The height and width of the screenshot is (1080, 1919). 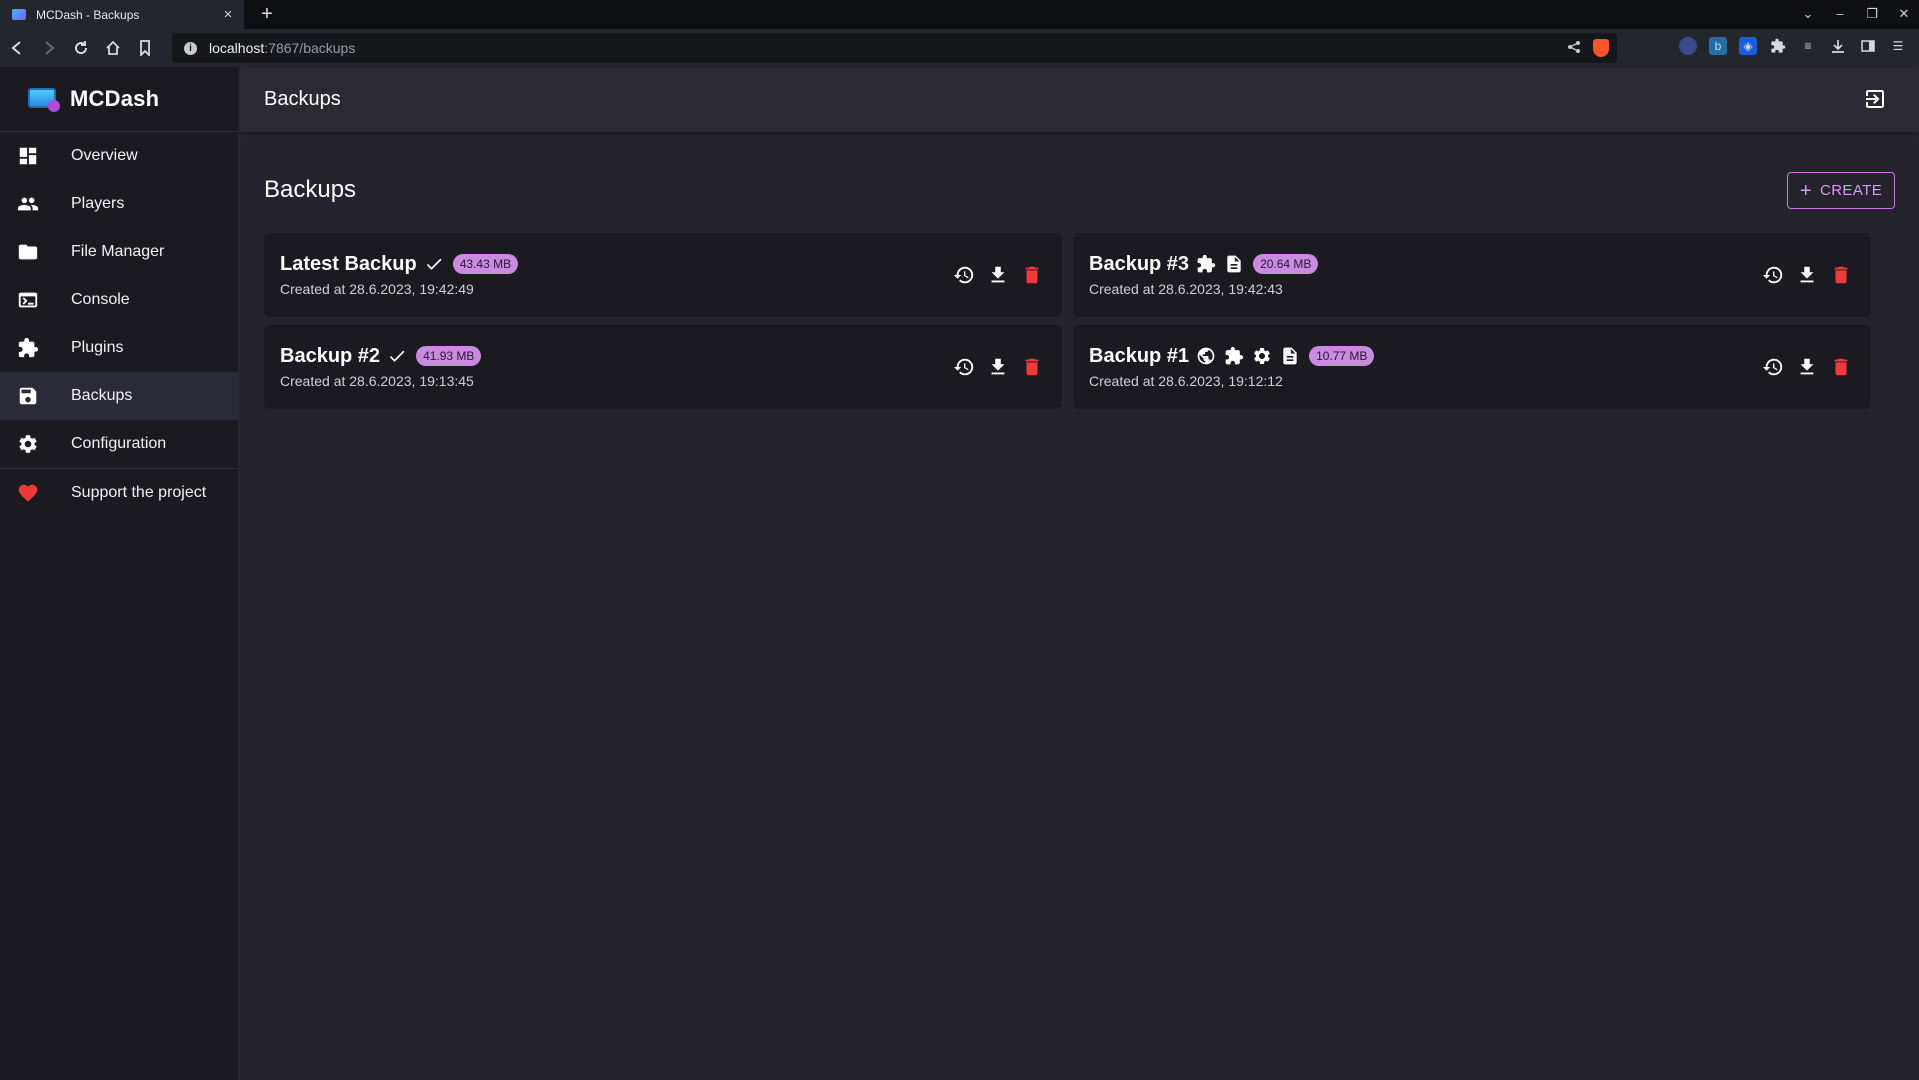 What do you see at coordinates (1139, 263) in the screenshot?
I see `backup-name: Backup #3` at bounding box center [1139, 263].